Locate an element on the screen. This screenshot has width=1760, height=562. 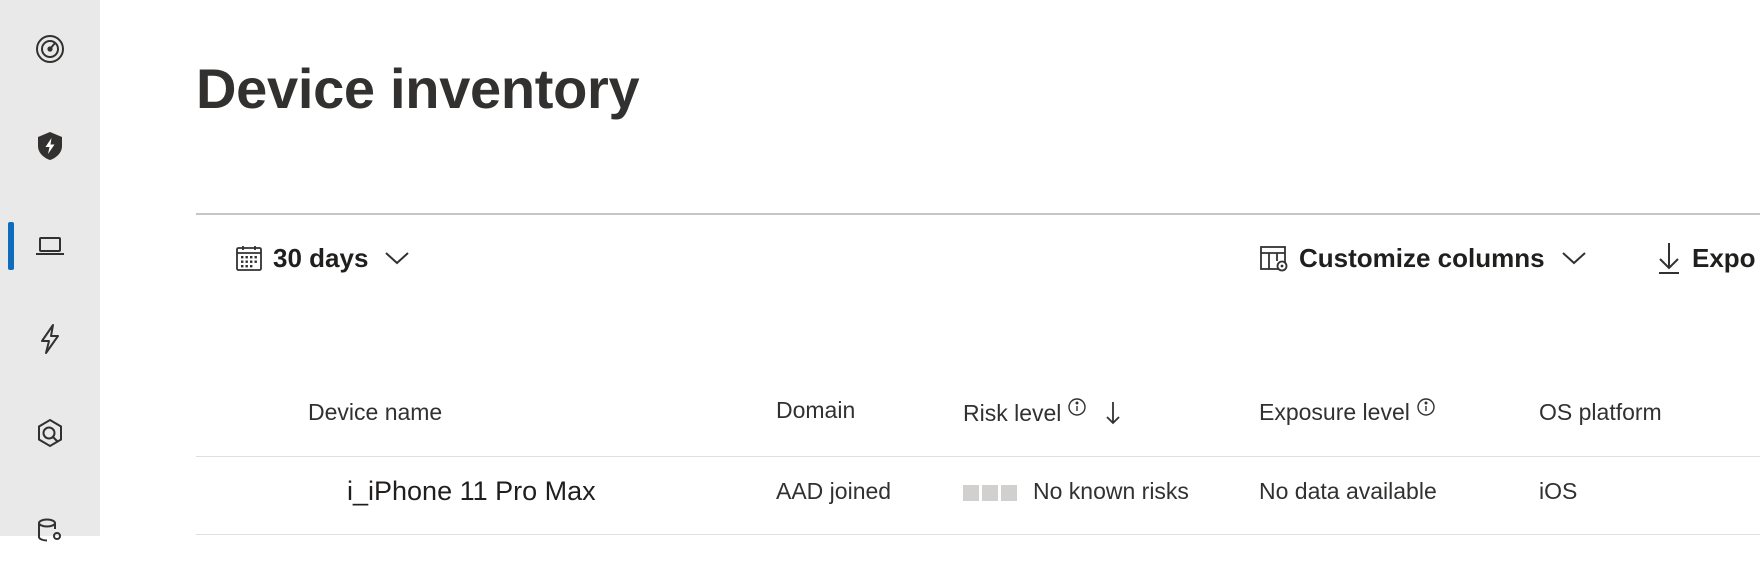
column-header-risk-level: Risk level is located at coordinates (1043, 412).